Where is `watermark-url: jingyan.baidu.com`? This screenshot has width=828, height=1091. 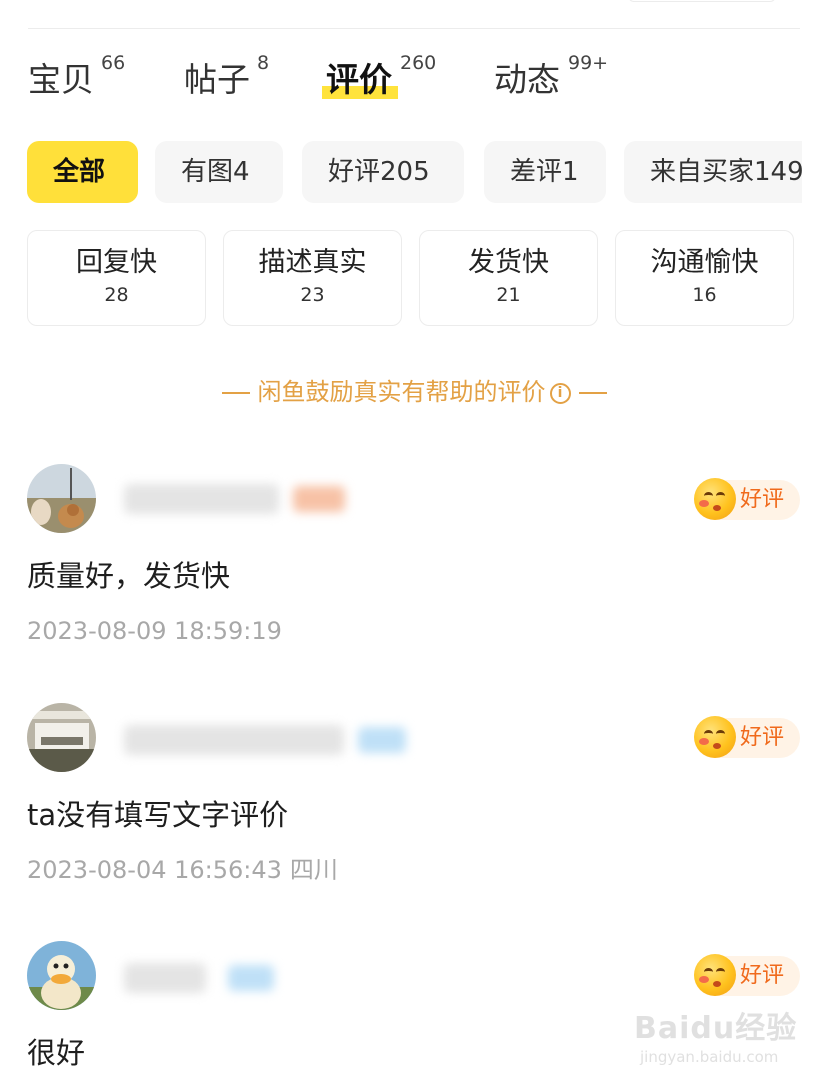
watermark-url: jingyan.baidu.com is located at coordinates (709, 1057).